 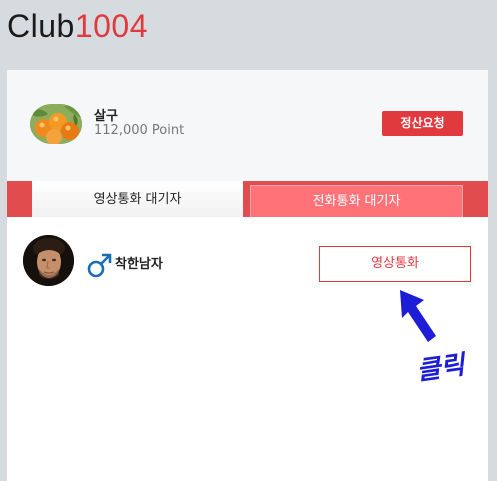 What do you see at coordinates (139, 130) in the screenshot?
I see `profile-points: 112,000 Point` at bounding box center [139, 130].